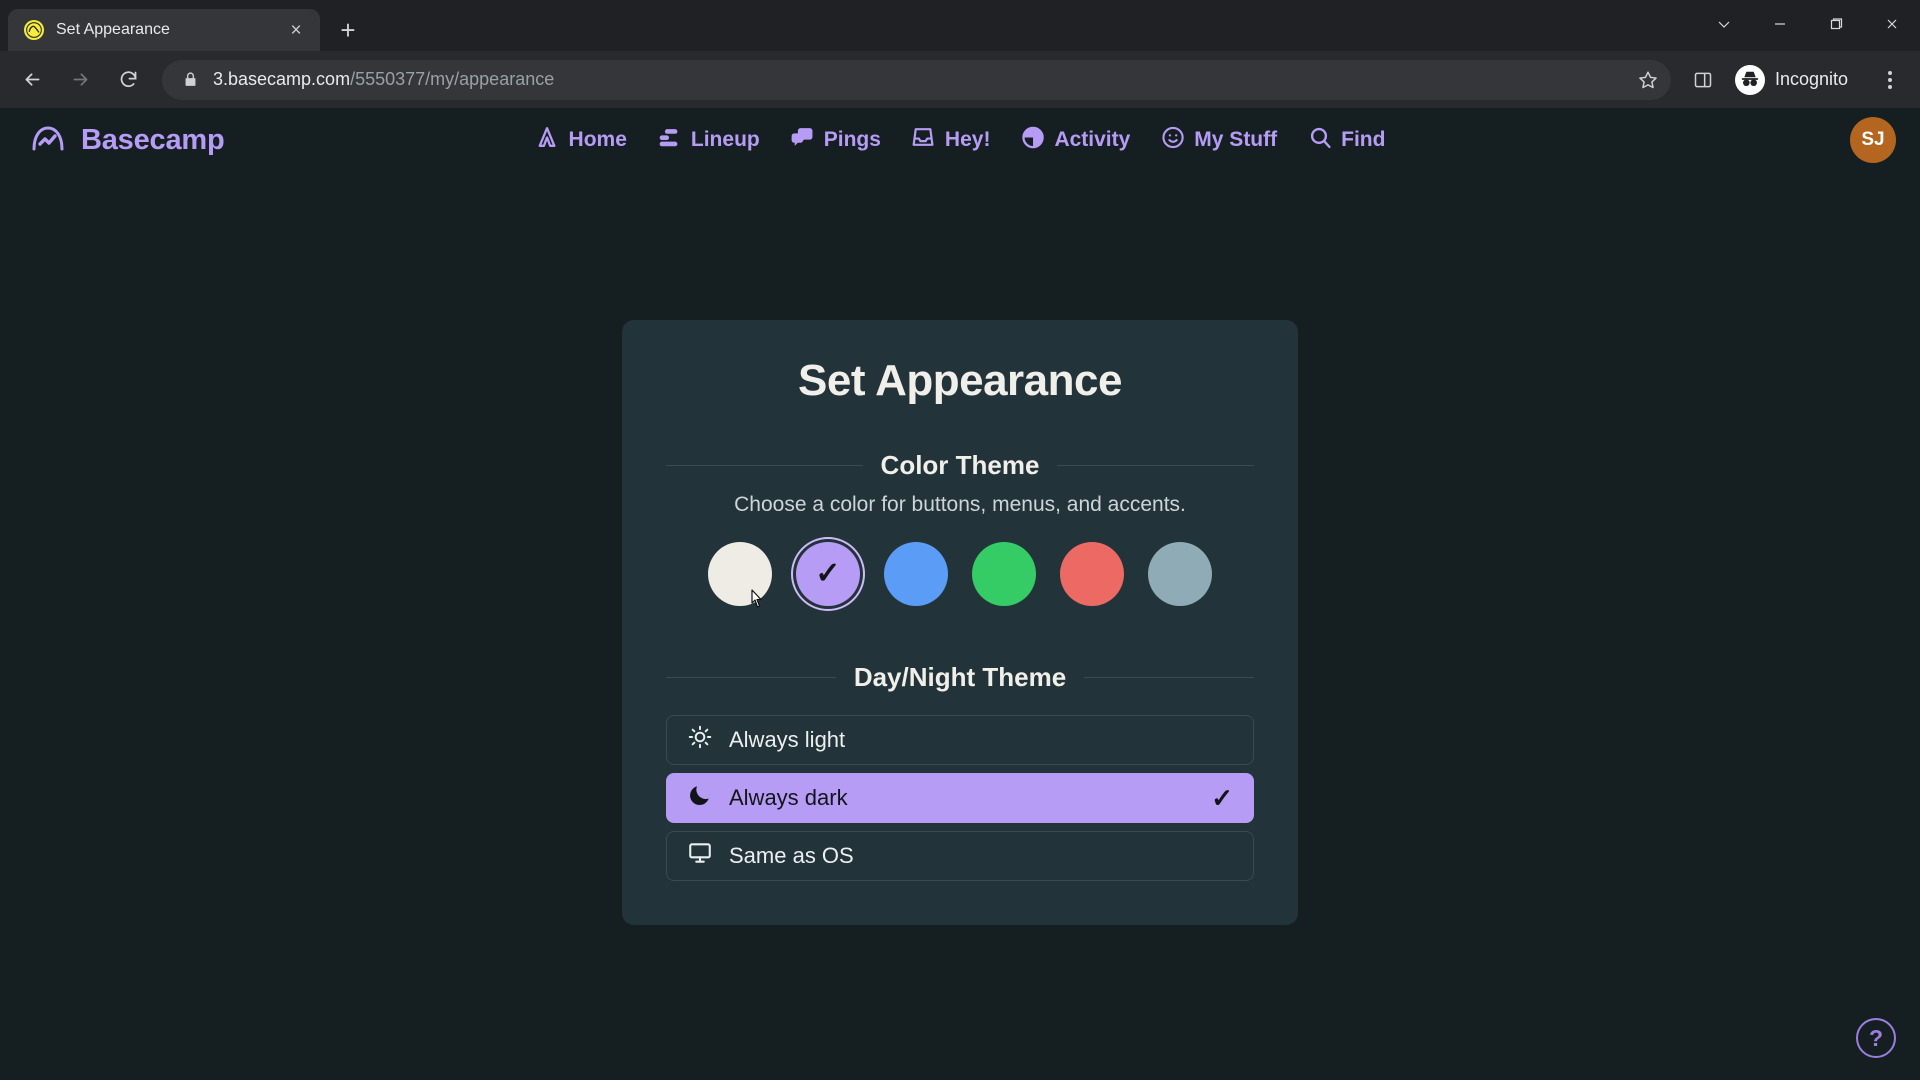 The width and height of the screenshot is (1920, 1080). I want to click on nav-item-my-stuff: My Stuff, so click(1218, 140).